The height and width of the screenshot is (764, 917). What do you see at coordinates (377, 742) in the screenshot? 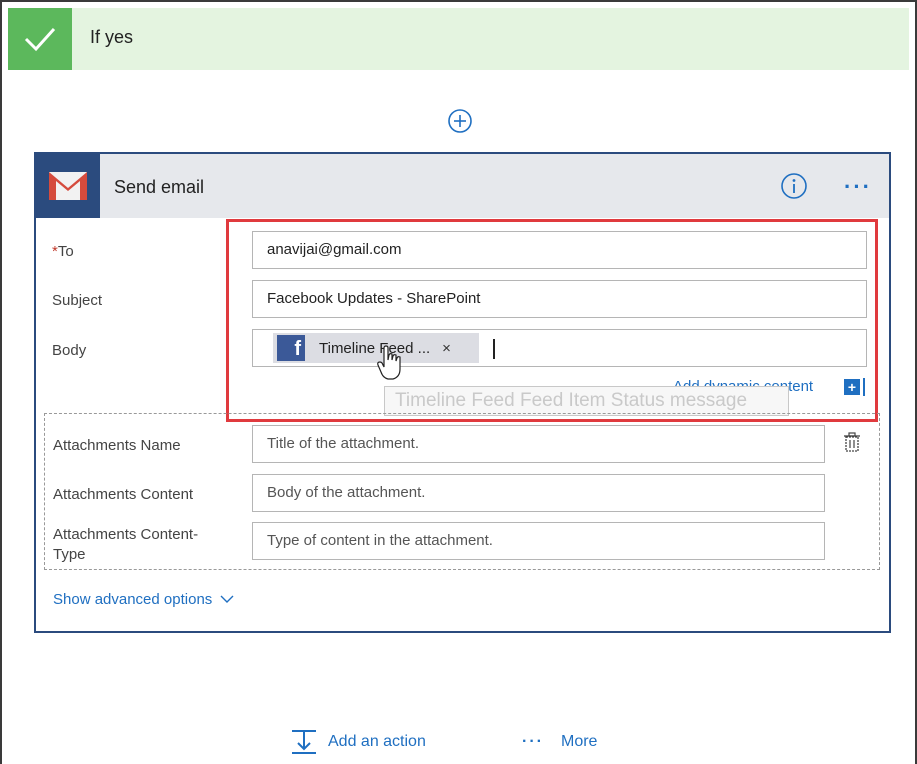
I see `add-action-button: Add an action` at bounding box center [377, 742].